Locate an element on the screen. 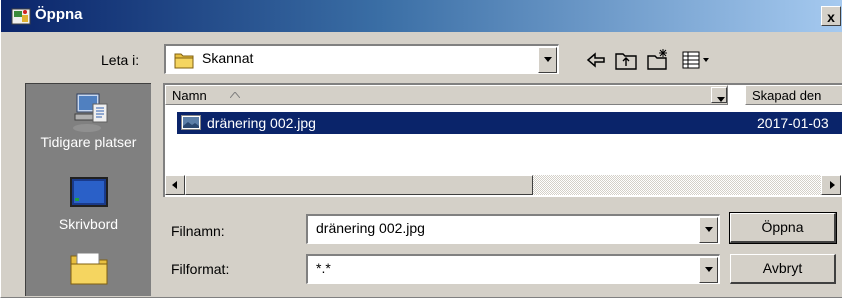 This screenshot has width=842, height=298. up-folder-icon is located at coordinates (626, 60).